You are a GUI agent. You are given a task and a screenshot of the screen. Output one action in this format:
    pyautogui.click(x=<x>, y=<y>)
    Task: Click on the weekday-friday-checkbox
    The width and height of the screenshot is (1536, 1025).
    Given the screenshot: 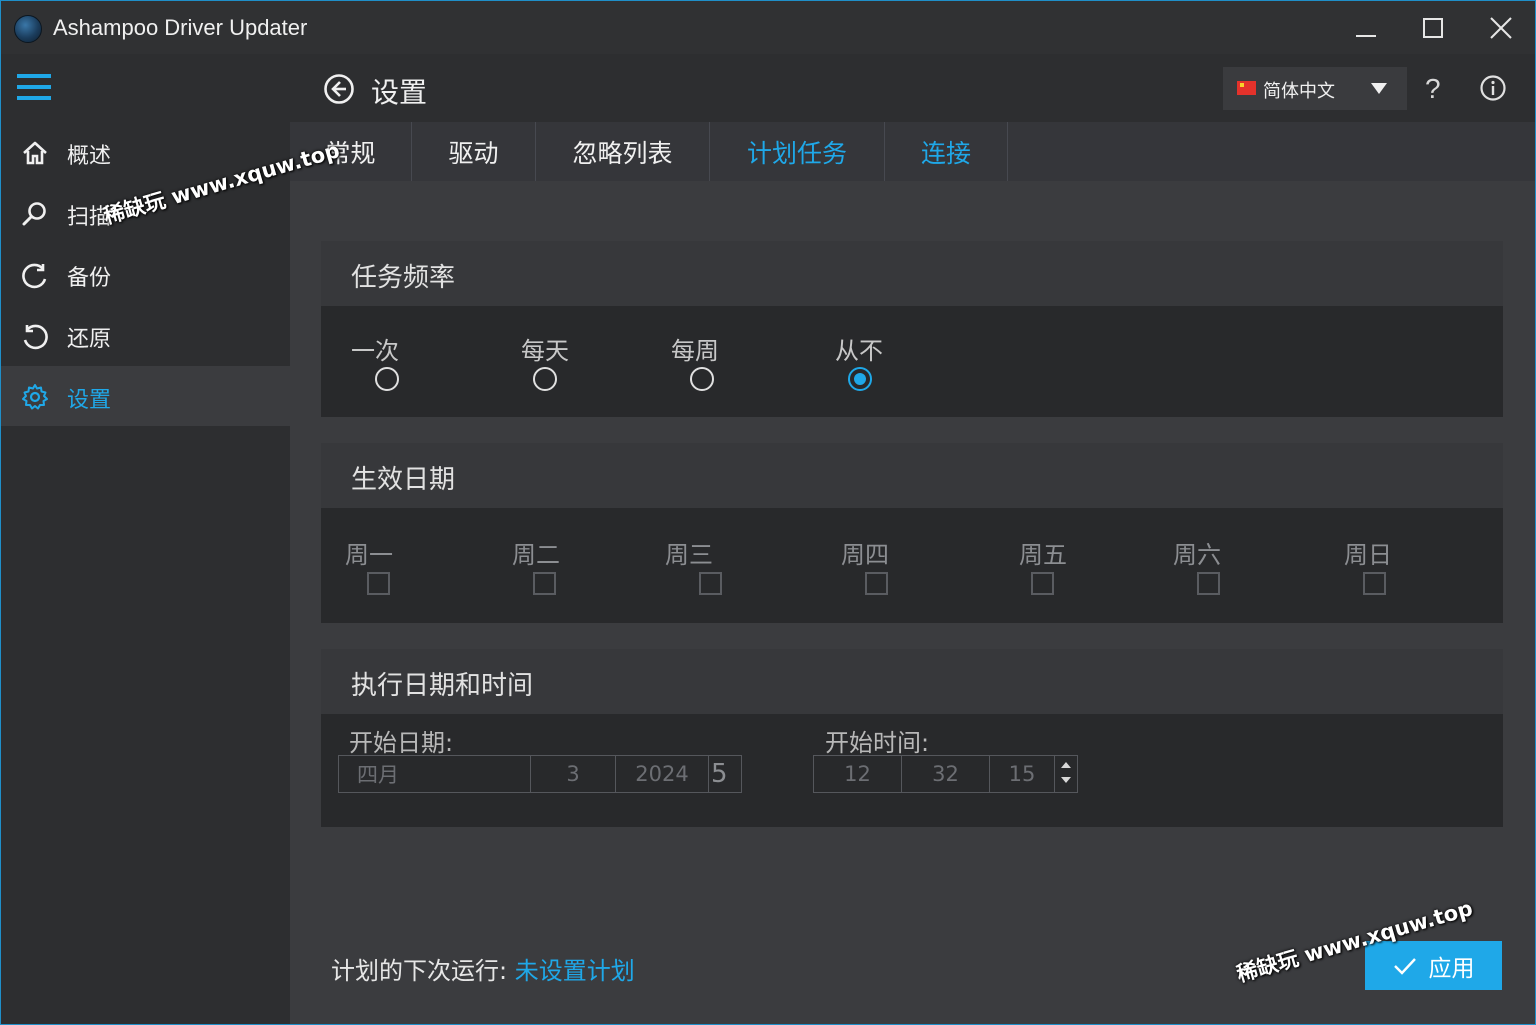 What is the action you would take?
    pyautogui.click(x=1042, y=583)
    